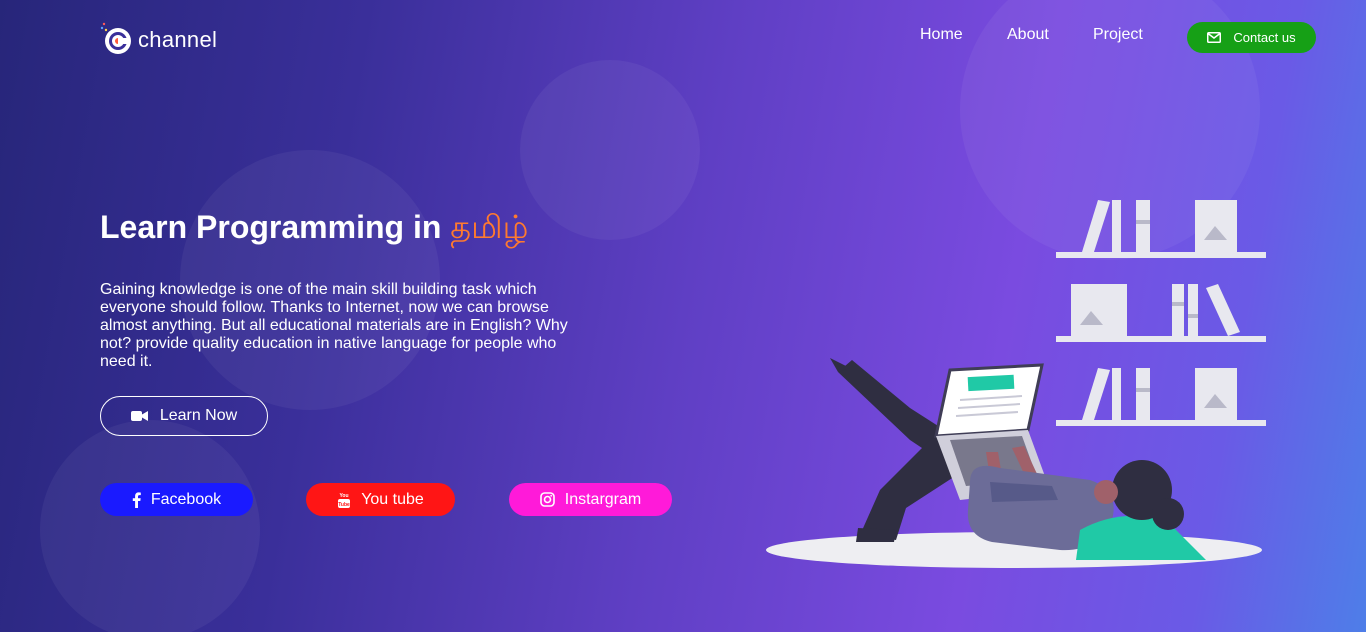  I want to click on video-camera-icon, so click(139, 416).